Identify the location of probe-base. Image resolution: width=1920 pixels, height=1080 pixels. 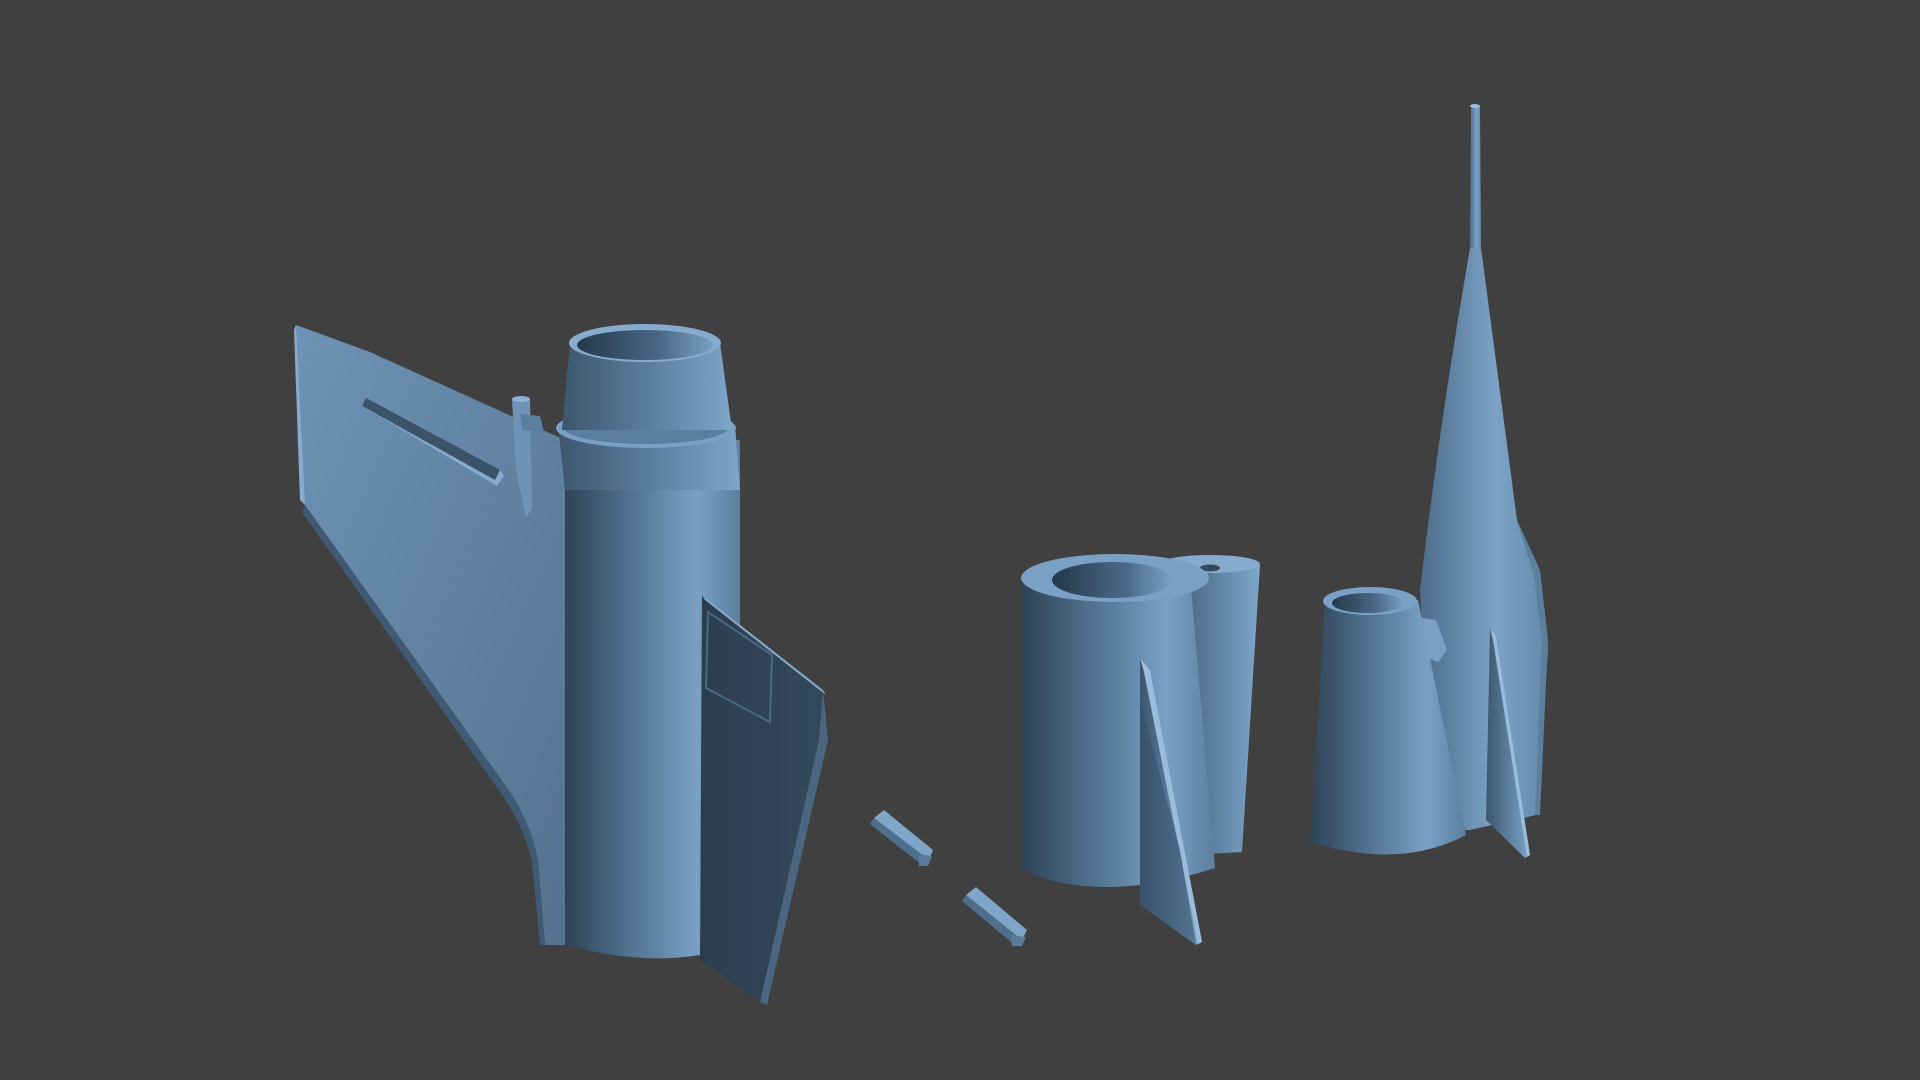
(532, 423).